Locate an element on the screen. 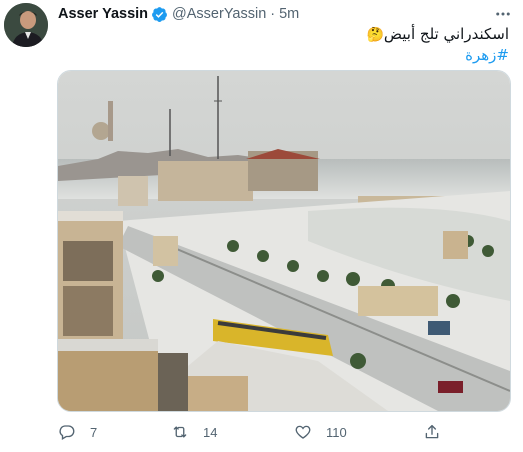 Image resolution: width=523 pixels, height=452 pixels. like-count: 110 is located at coordinates (336, 432).